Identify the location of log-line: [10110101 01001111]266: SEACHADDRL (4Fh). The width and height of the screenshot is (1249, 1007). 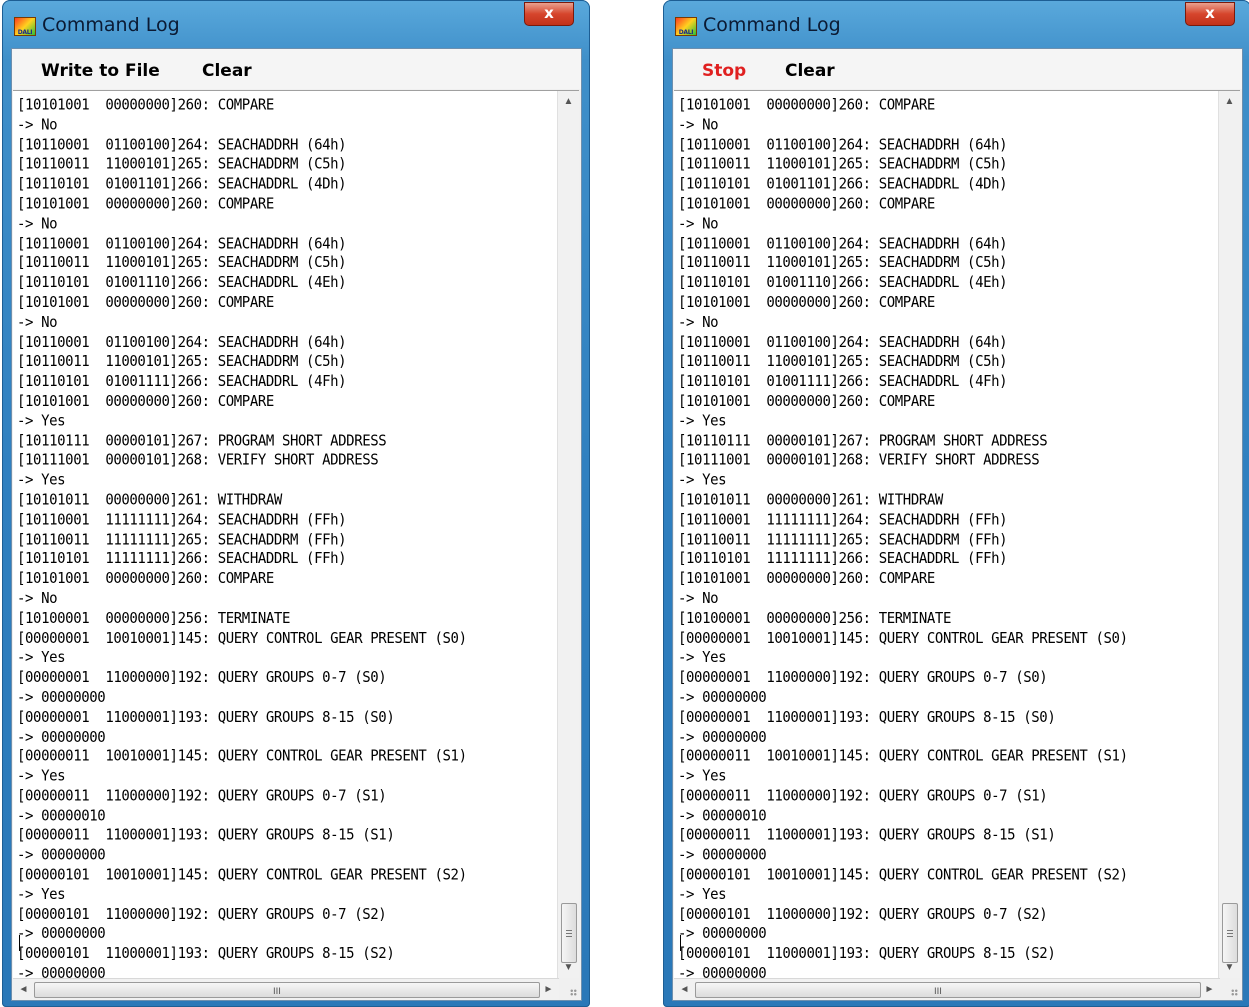
(182, 382).